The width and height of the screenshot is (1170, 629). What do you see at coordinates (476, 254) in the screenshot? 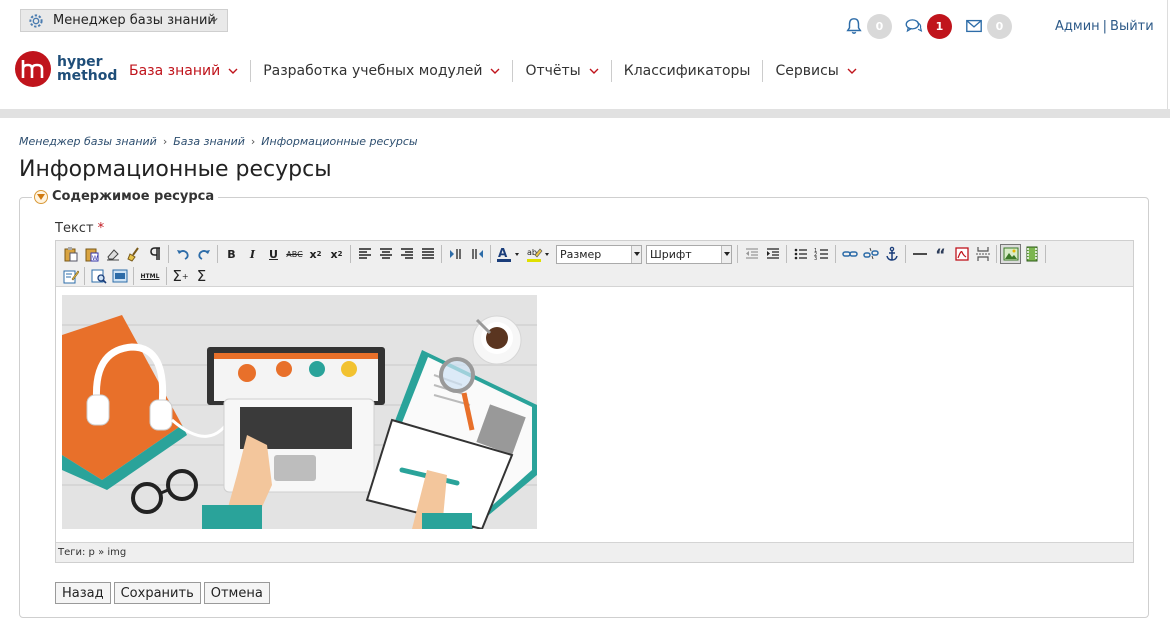
I see `rtl-direction-icon` at bounding box center [476, 254].